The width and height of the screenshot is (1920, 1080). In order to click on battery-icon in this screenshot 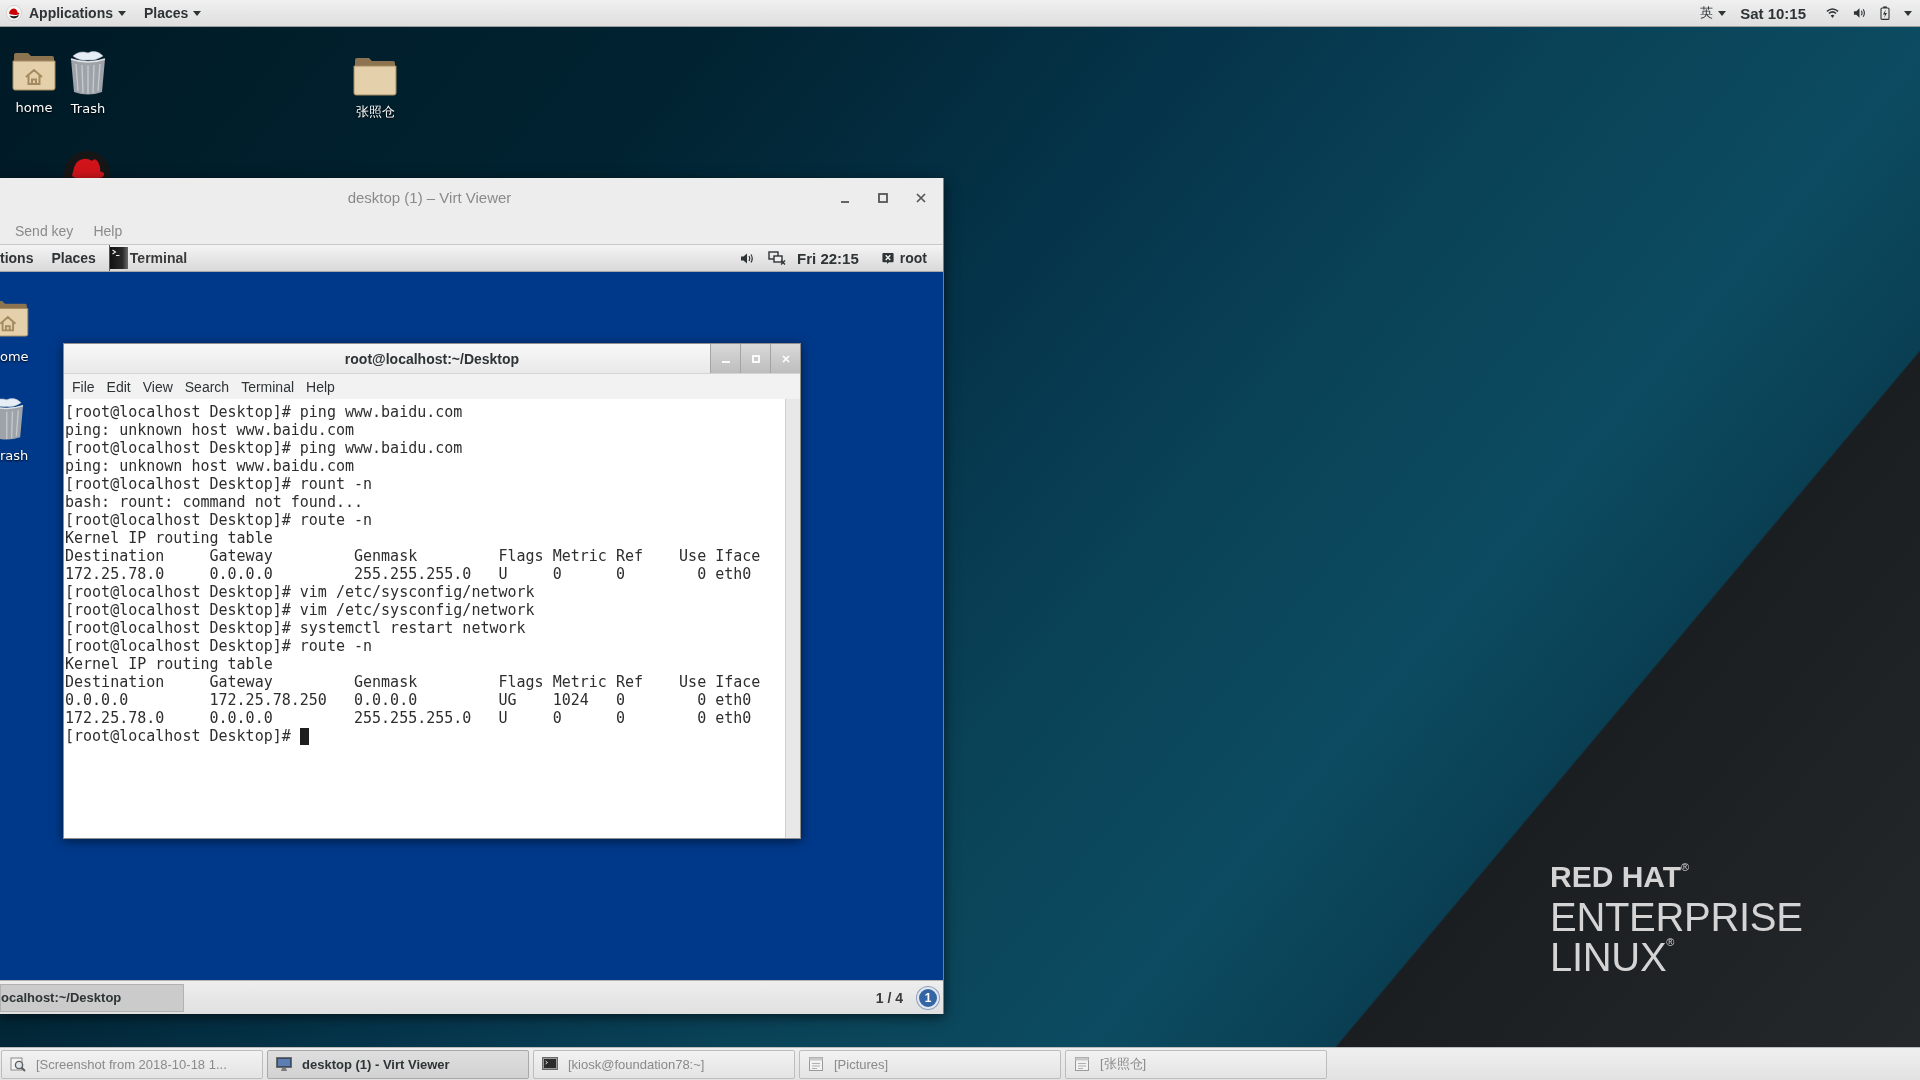, I will do `click(1885, 13)`.